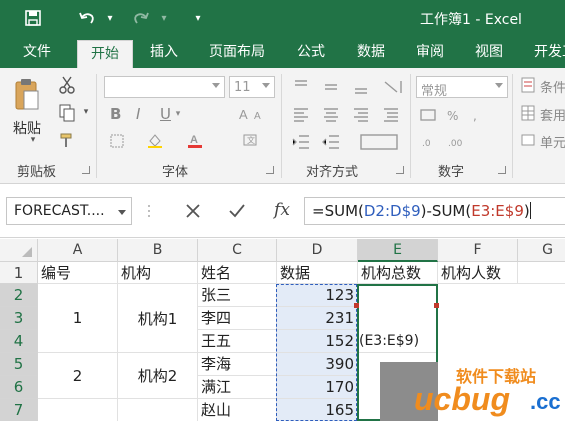 The image size is (565, 421). Describe the element at coordinates (67, 113) in the screenshot. I see `copy-icon` at that location.